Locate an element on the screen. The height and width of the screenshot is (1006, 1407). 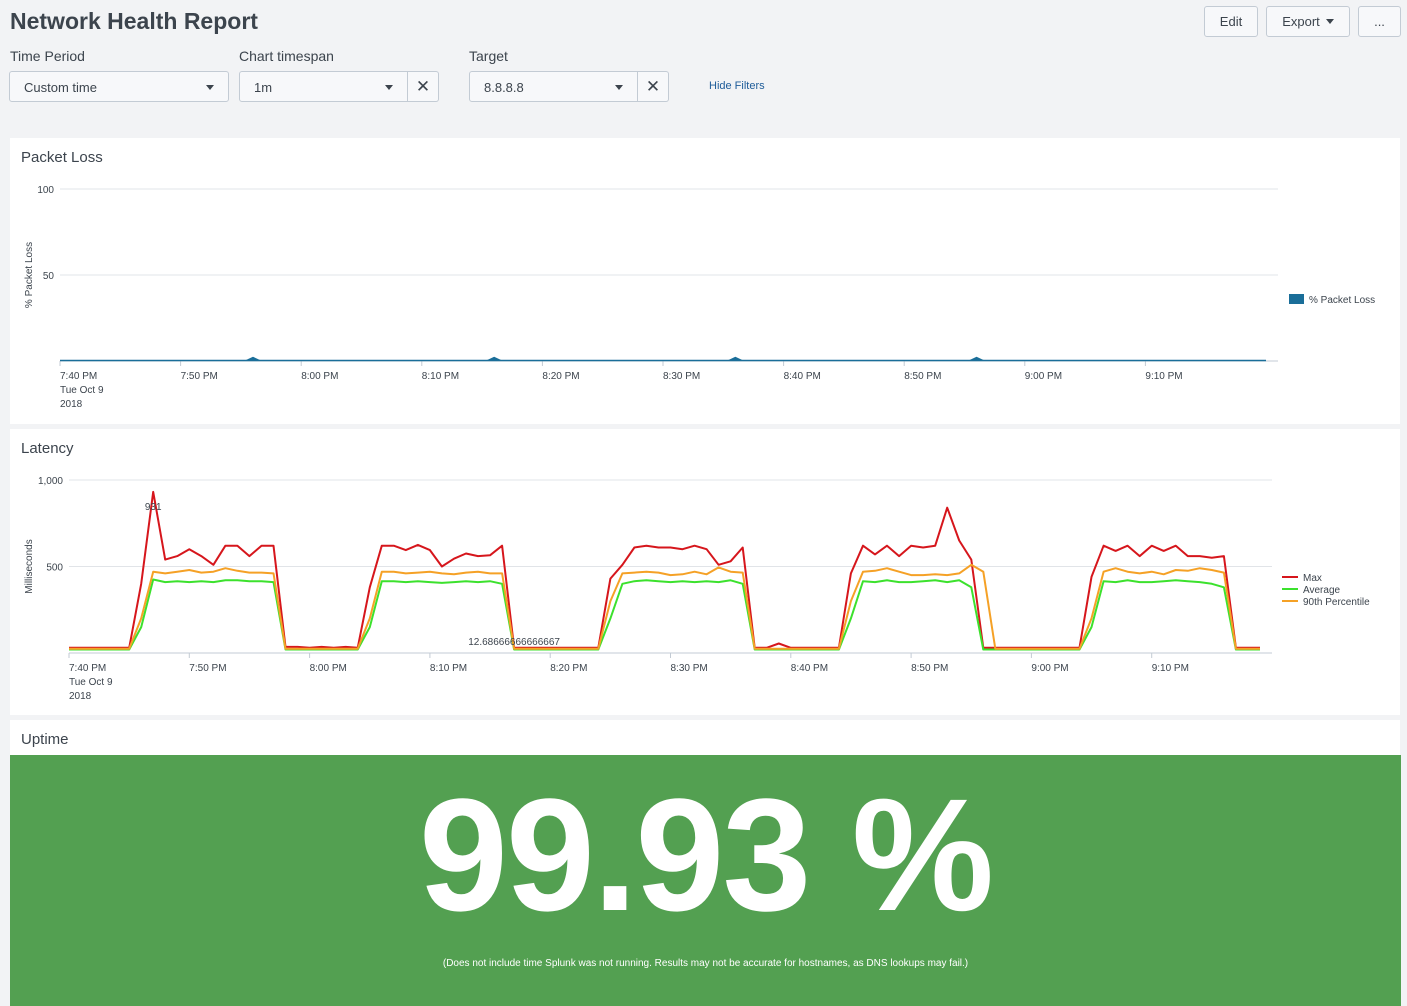
uptime-value: 99.93 % is located at coordinates (706, 854).